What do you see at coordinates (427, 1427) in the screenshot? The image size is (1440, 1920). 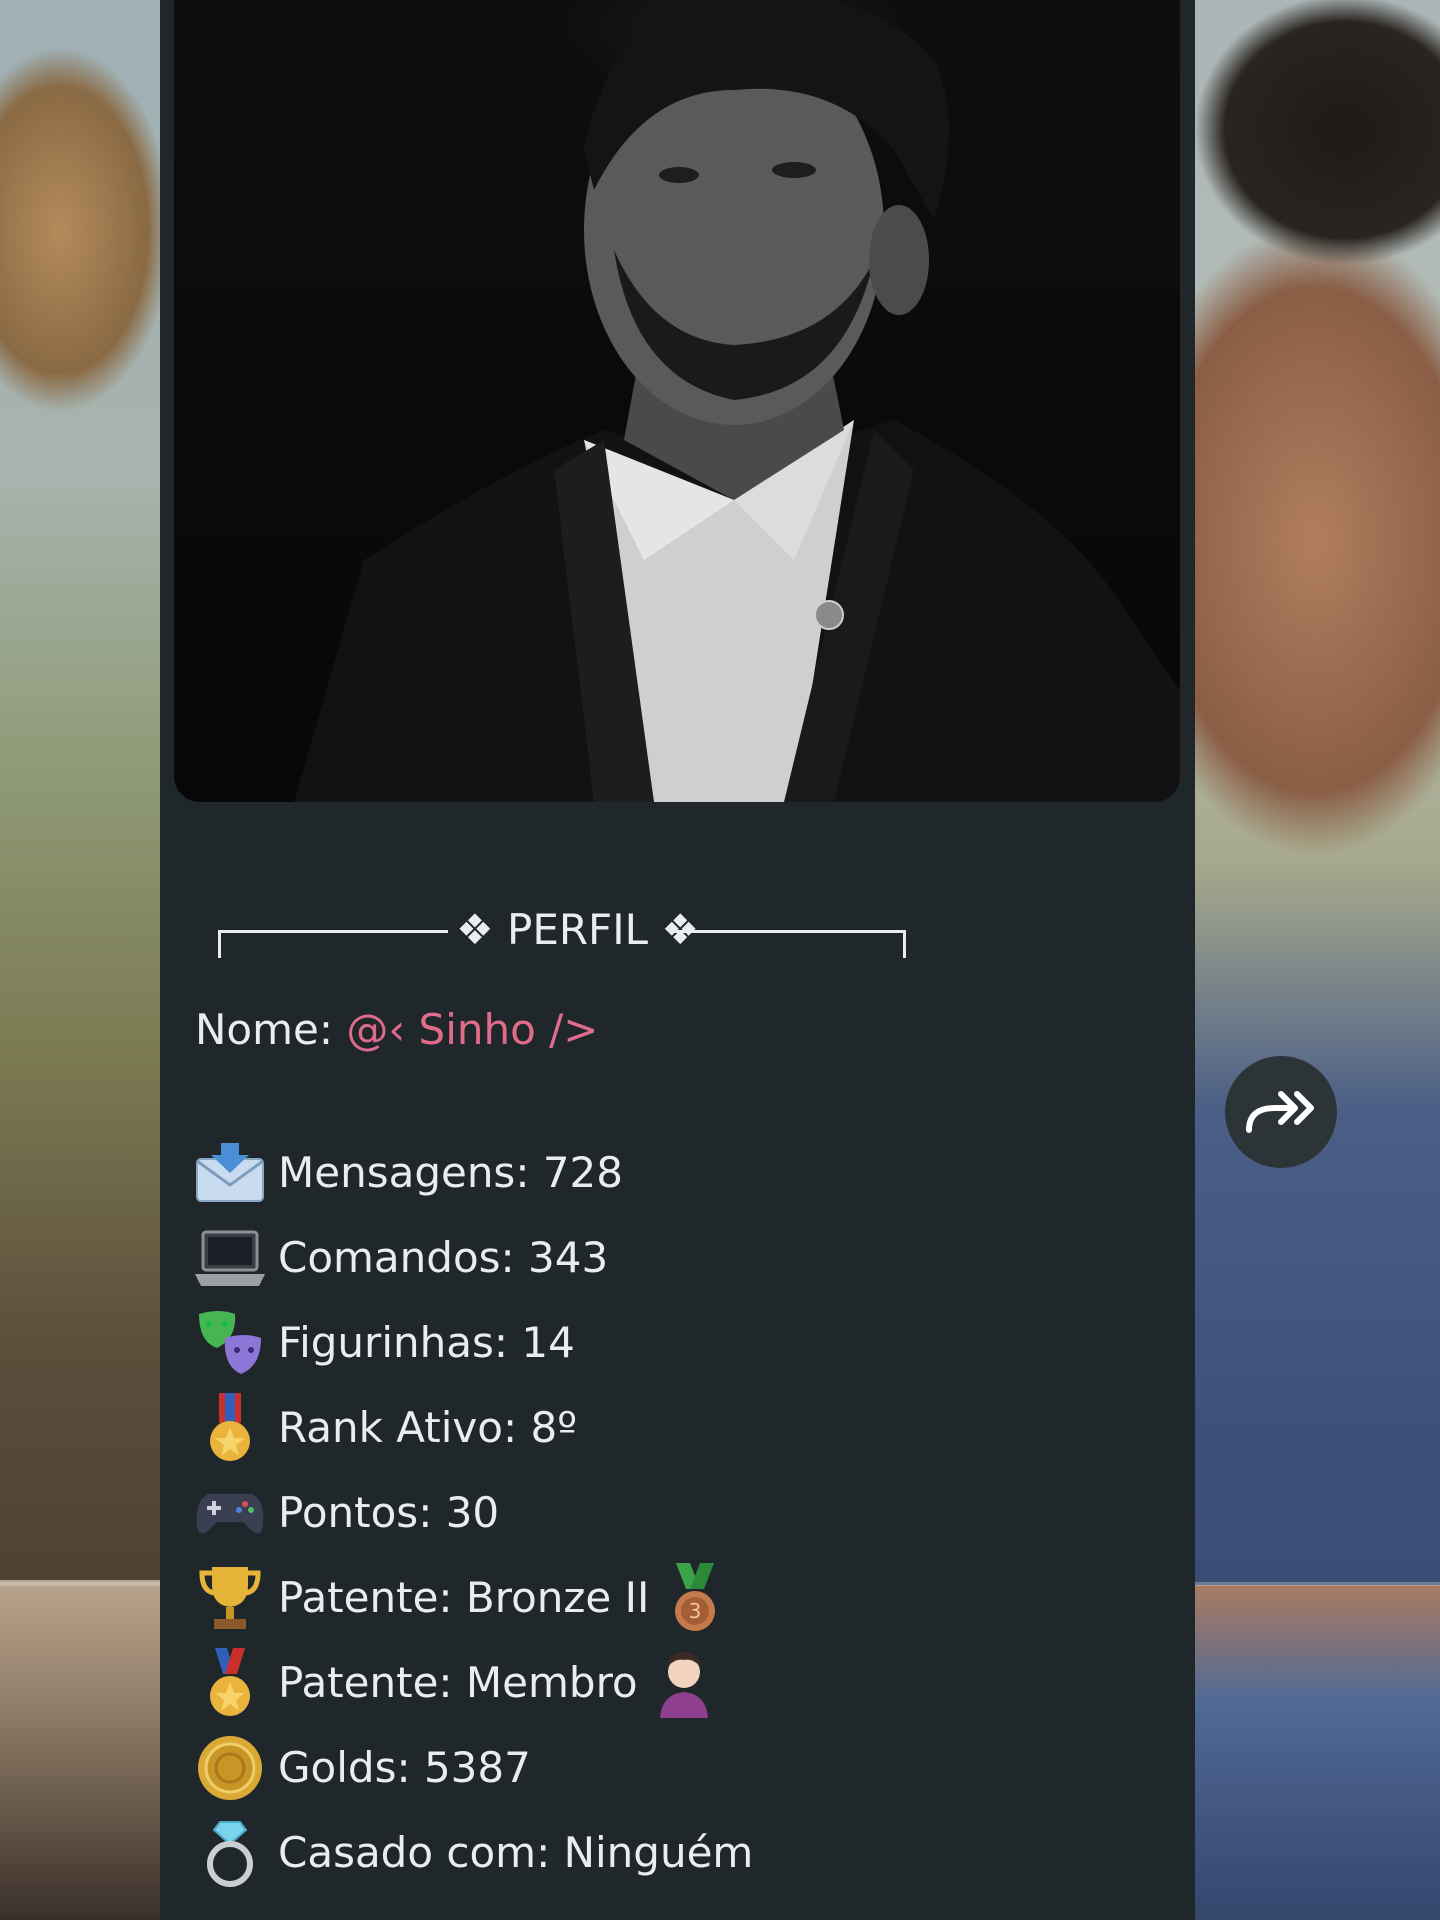 I see `stat-label: Rank Ativo: 8º` at bounding box center [427, 1427].